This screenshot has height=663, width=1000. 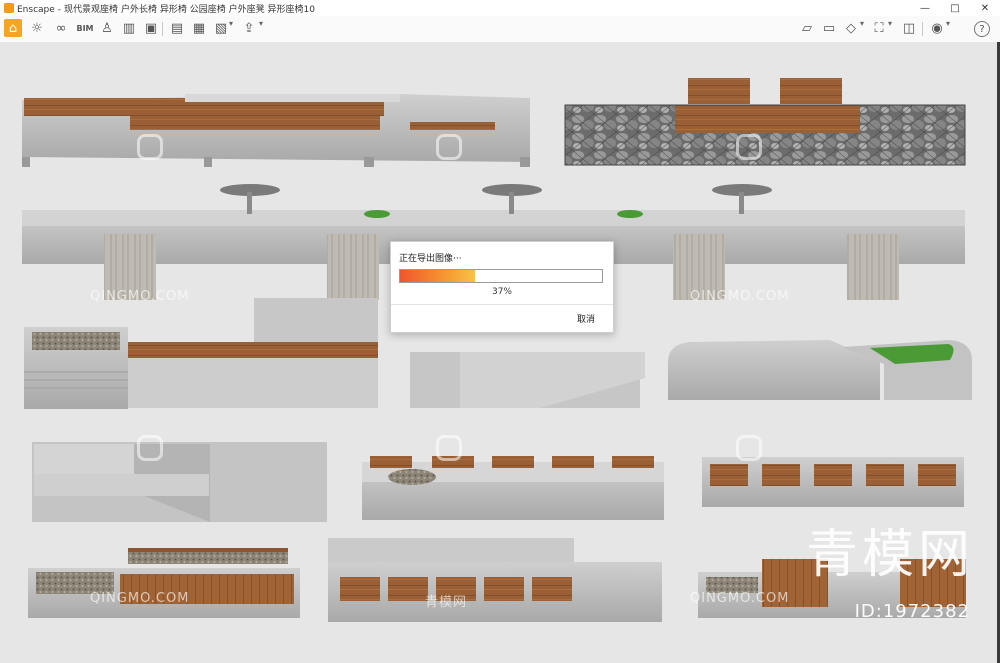 What do you see at coordinates (177, 28) in the screenshot?
I see `image-export-icon: ▤` at bounding box center [177, 28].